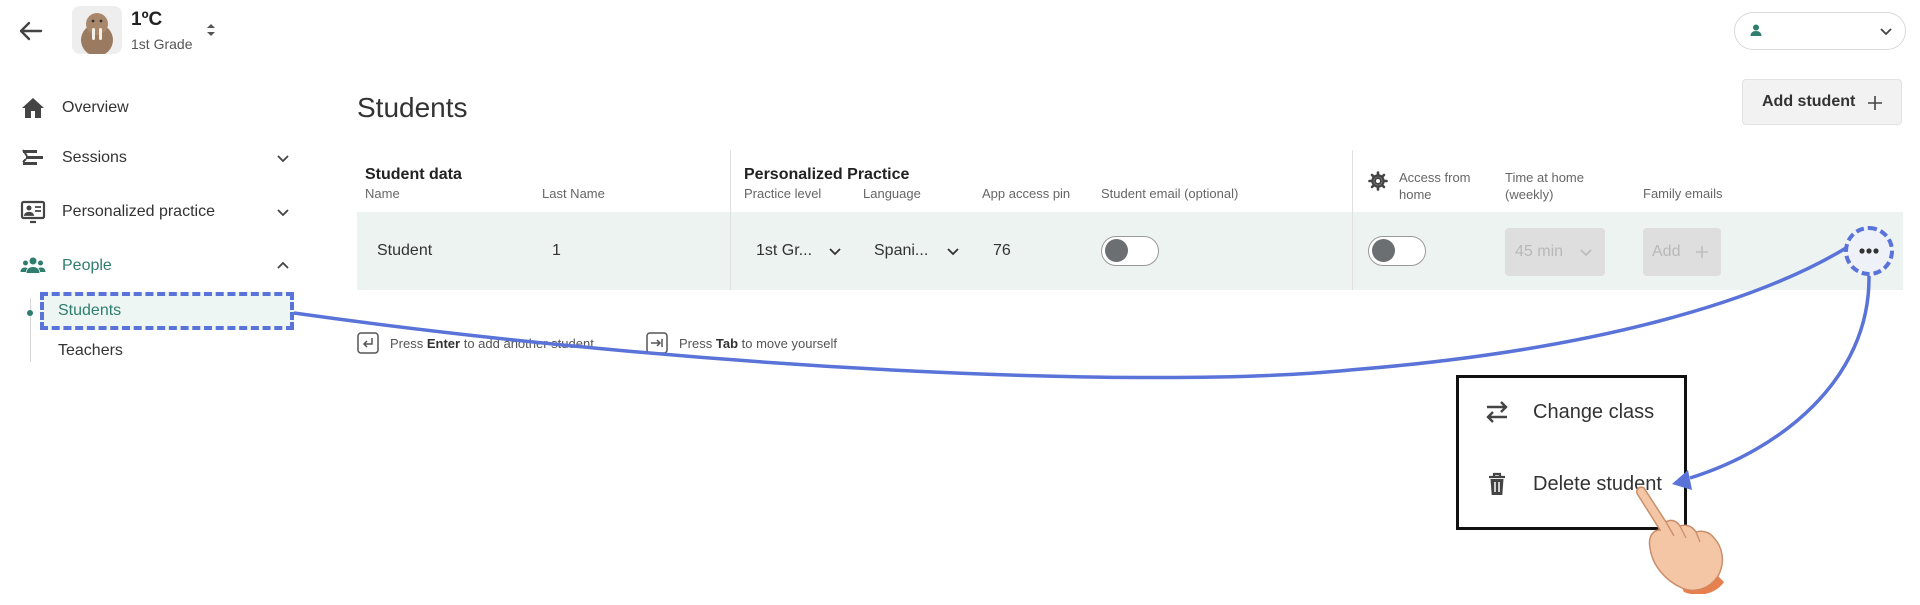 This screenshot has width=1920, height=605. I want to click on family-emails-add-label: Add, so click(1666, 251).